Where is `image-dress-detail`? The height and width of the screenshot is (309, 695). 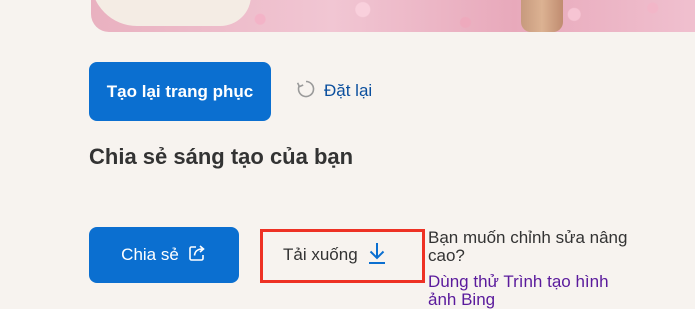 image-dress-detail is located at coordinates (171, 13).